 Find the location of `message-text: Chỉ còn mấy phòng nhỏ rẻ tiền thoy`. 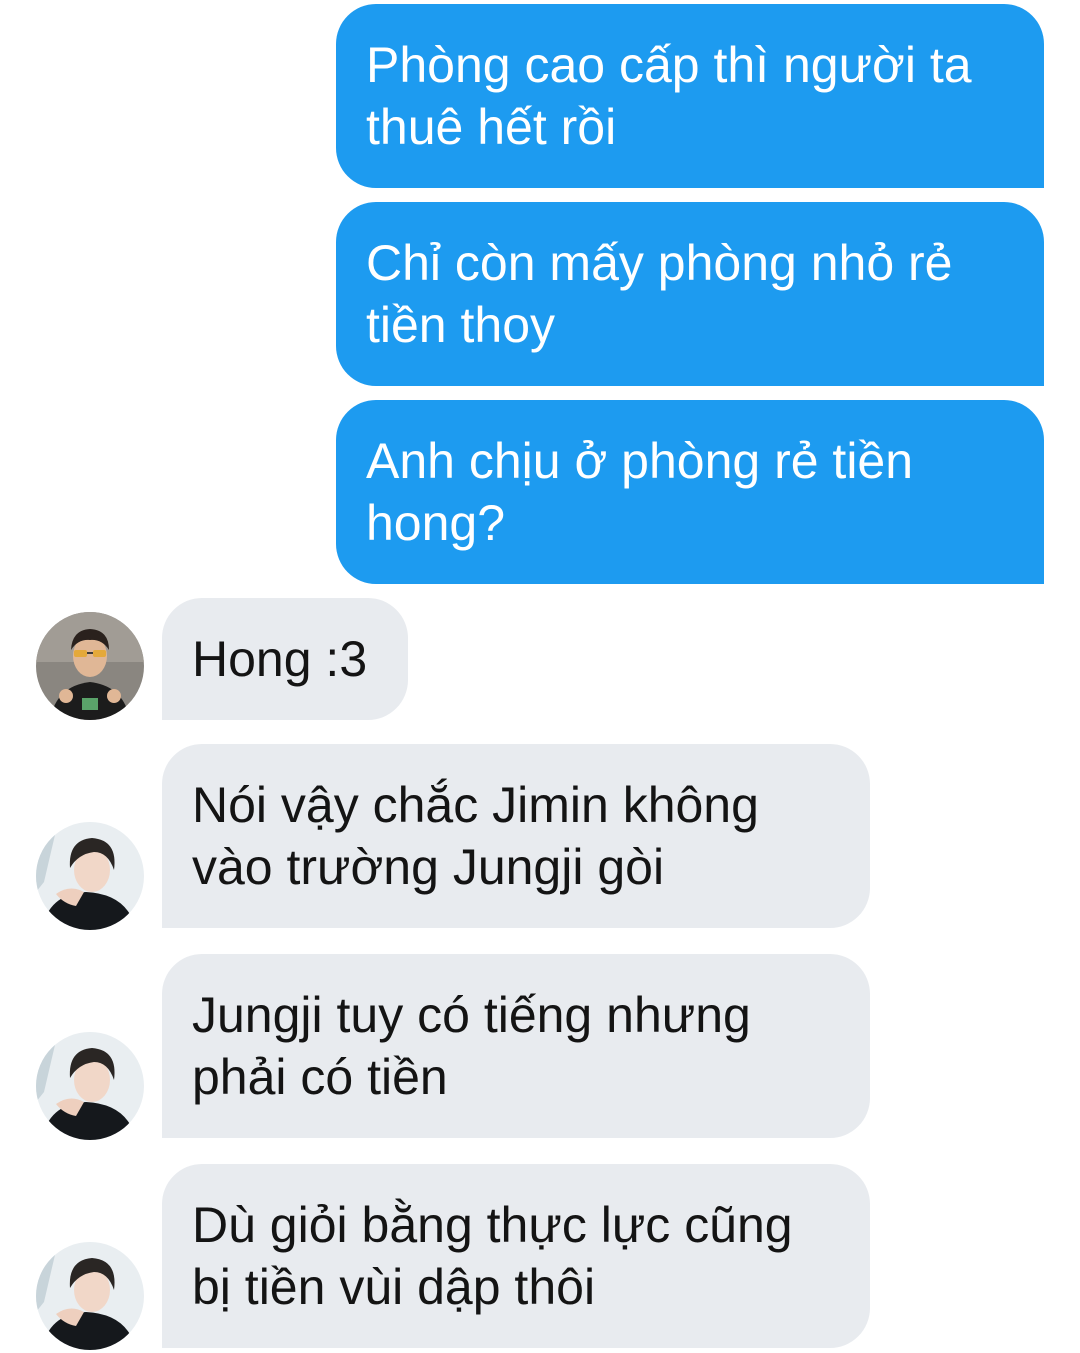

message-text: Chỉ còn mấy phòng nhỏ rẻ tiền thoy is located at coordinates (659, 294).